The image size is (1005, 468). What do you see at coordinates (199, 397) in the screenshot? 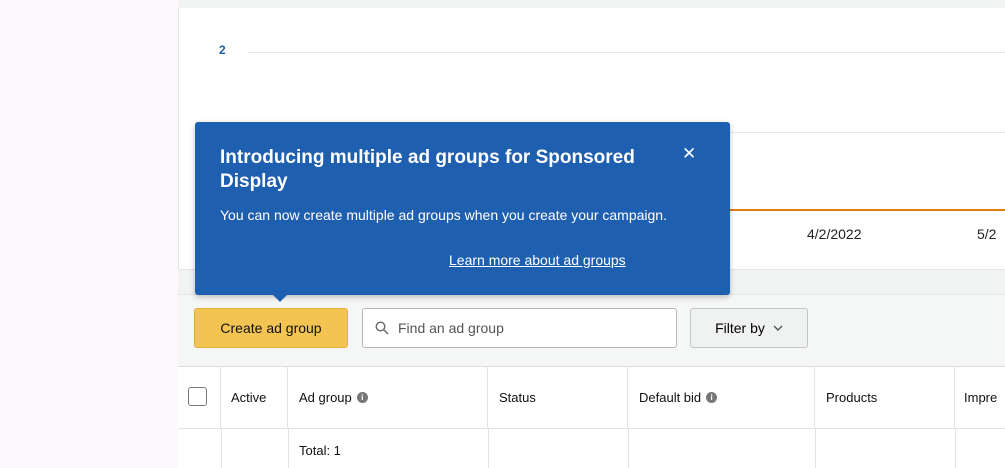
I see `column-header-selector` at bounding box center [199, 397].